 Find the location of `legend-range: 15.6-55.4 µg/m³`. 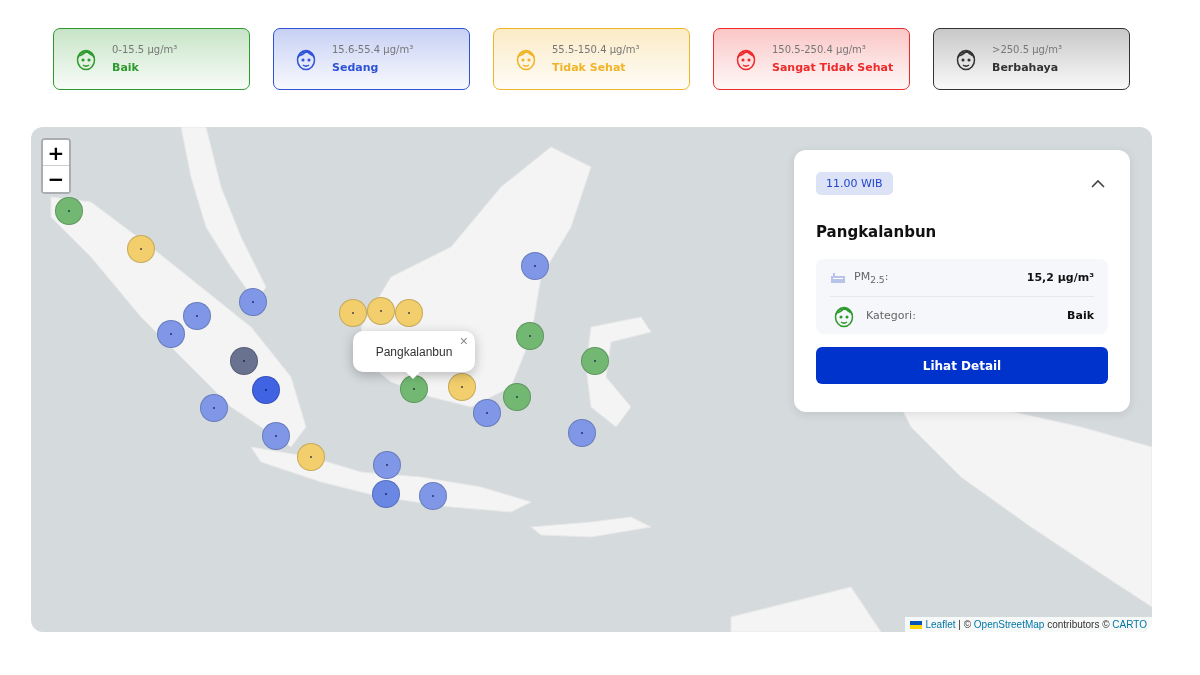

legend-range: 15.6-55.4 µg/m³ is located at coordinates (373, 49).